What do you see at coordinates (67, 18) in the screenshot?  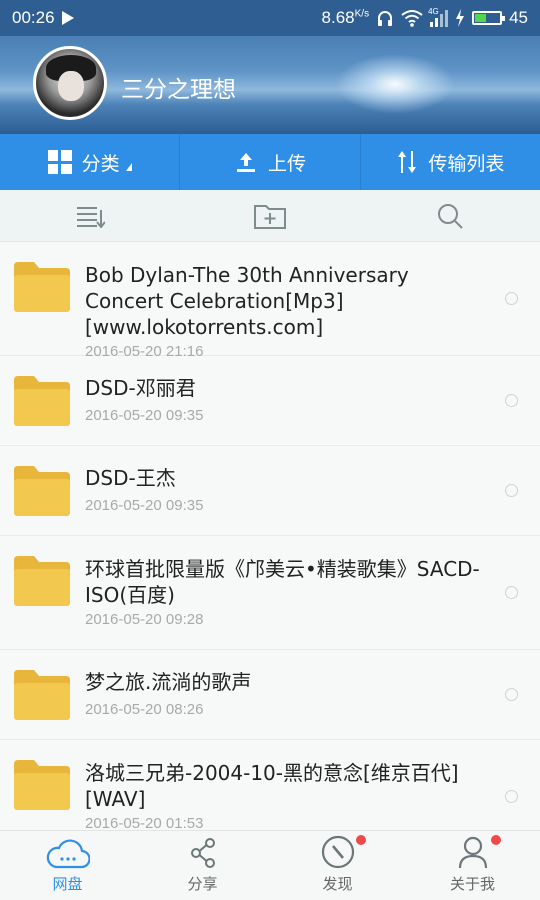 I see `play-icon` at bounding box center [67, 18].